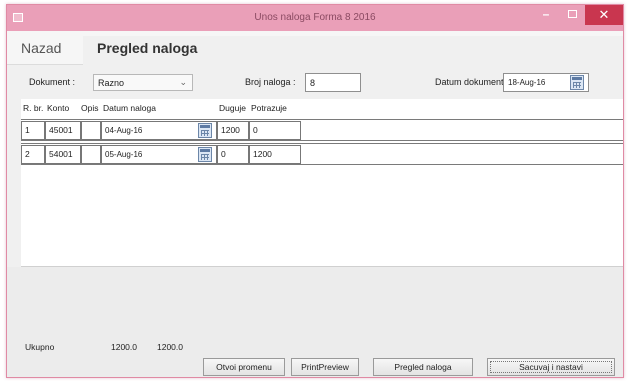  What do you see at coordinates (333, 82) in the screenshot?
I see `order-number-input: 8` at bounding box center [333, 82].